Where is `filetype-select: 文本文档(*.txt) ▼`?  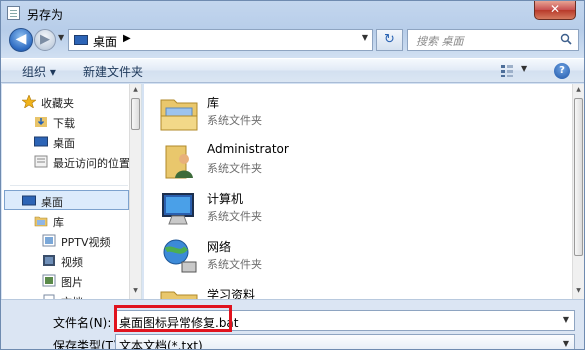 filetype-select: 文本文档(*.txt) ▼ is located at coordinates (345, 341).